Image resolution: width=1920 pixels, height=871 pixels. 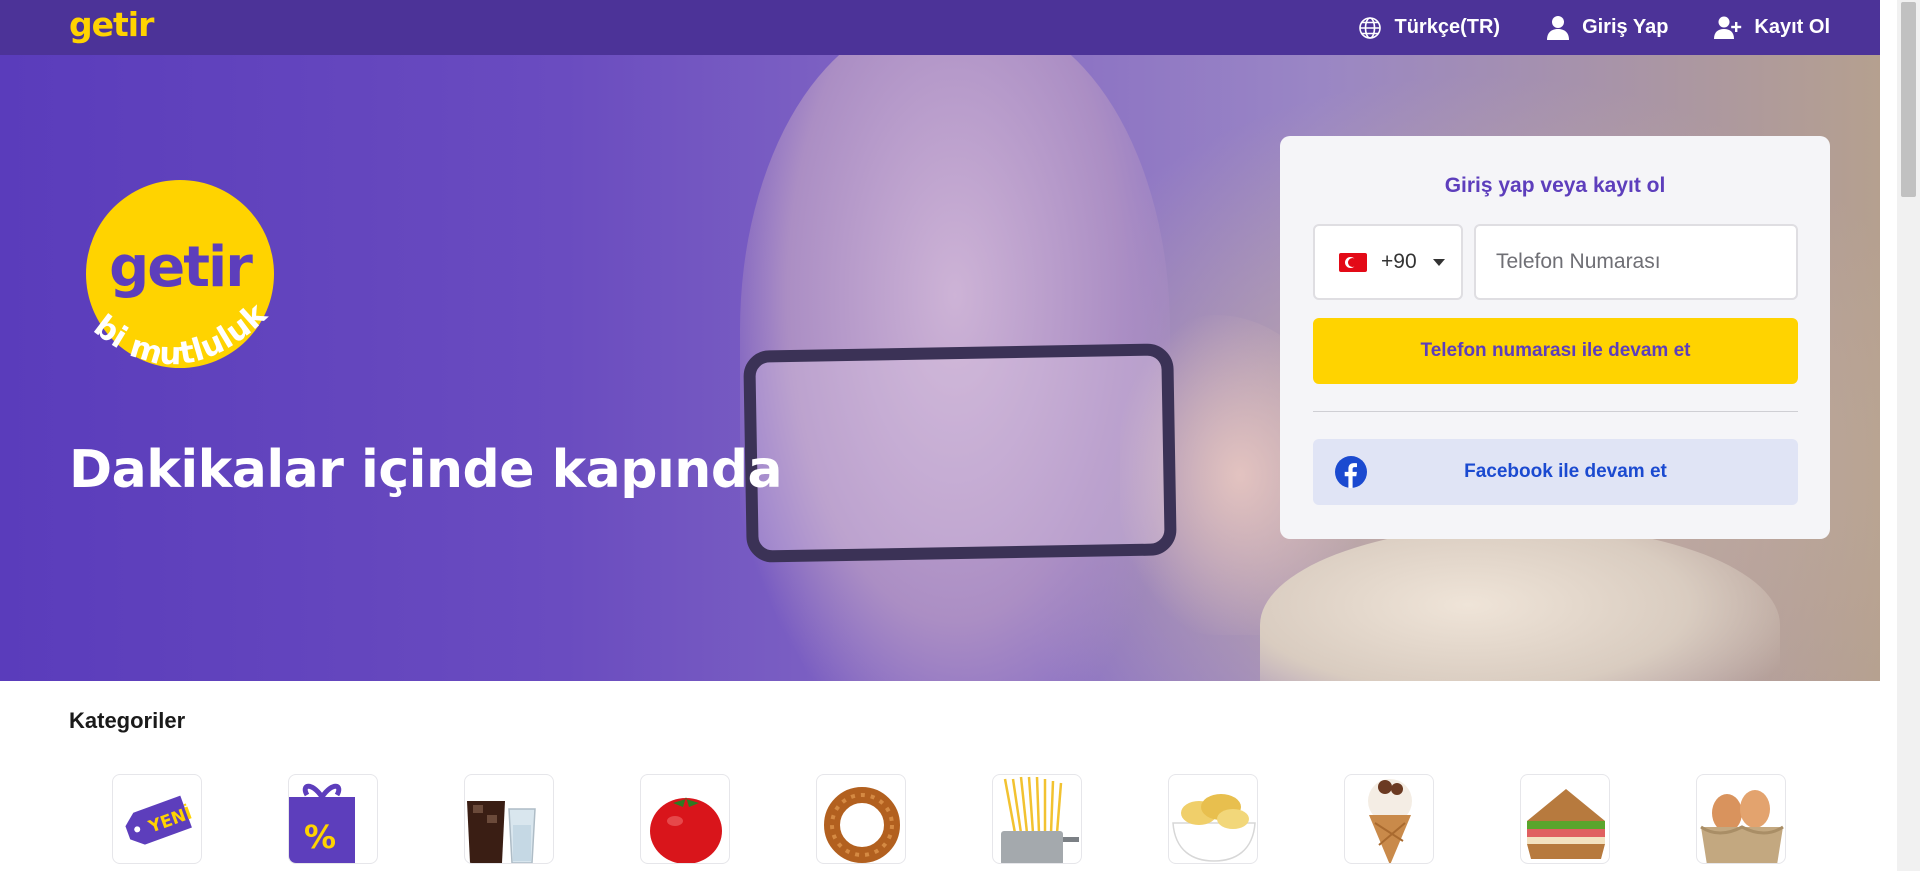 I want to click on signup-link: Kayıt Ol, so click(x=1772, y=28).